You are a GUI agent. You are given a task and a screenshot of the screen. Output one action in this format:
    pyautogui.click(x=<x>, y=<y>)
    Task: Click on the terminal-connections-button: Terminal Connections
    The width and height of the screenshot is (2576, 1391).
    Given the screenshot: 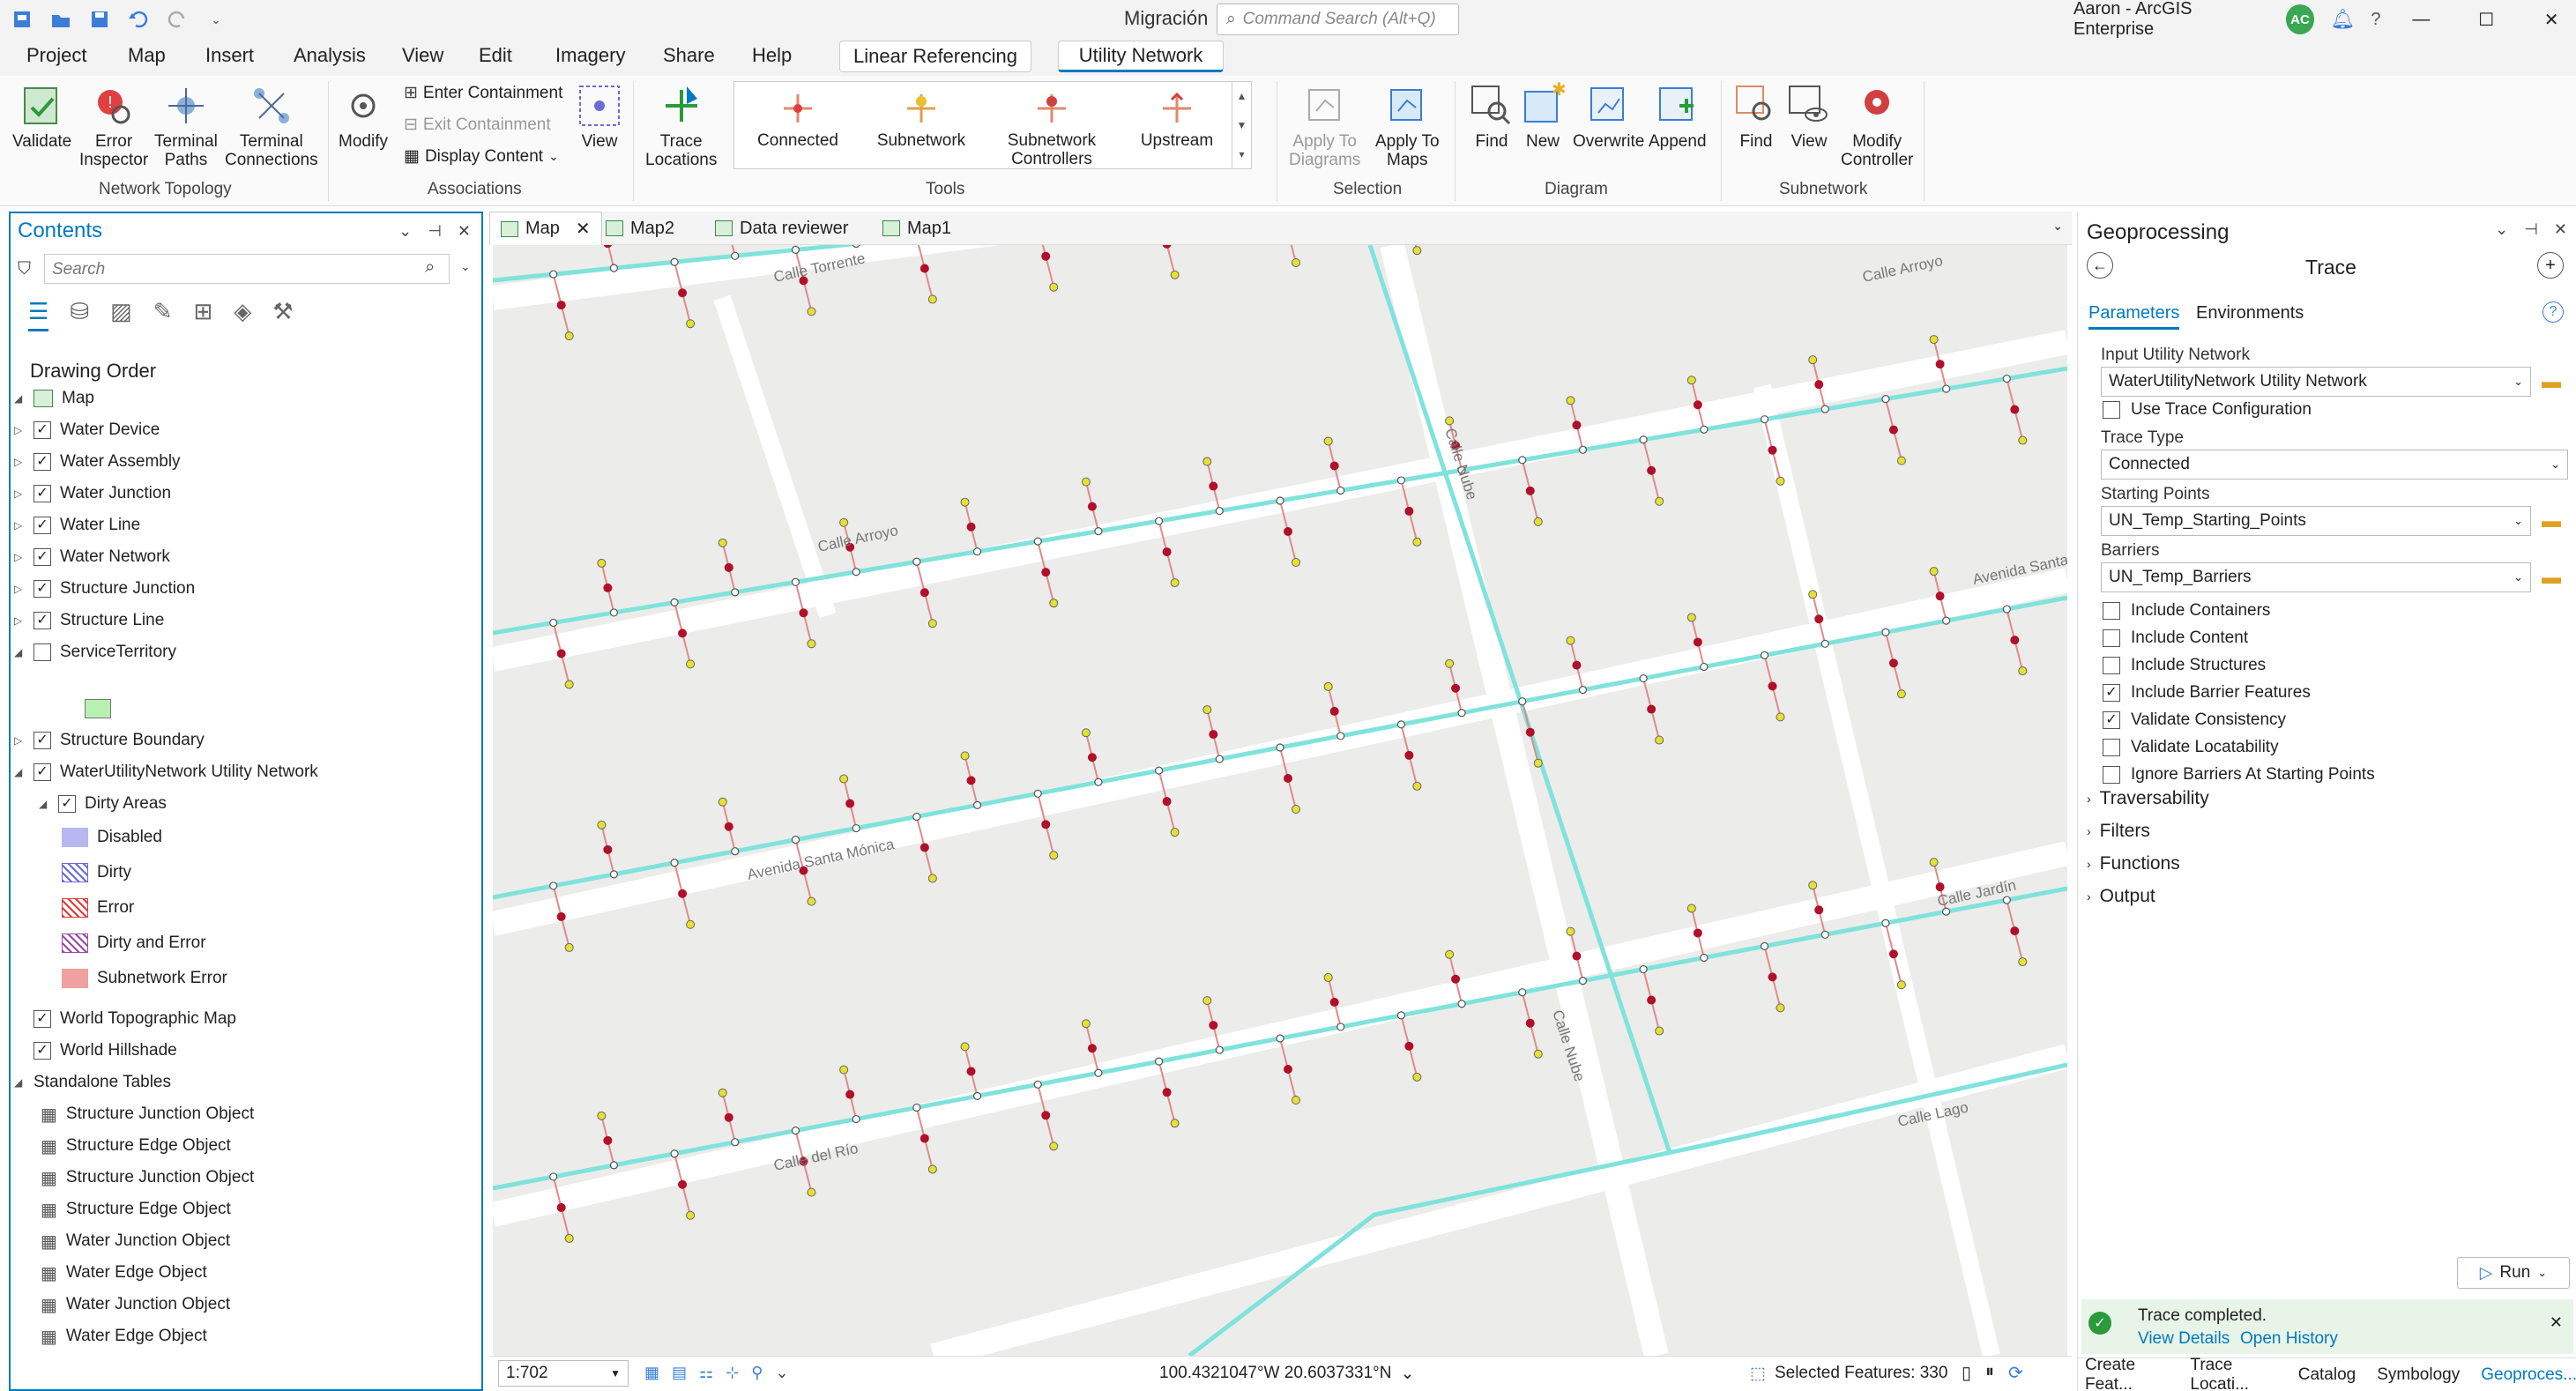 What is the action you would take?
    pyautogui.click(x=272, y=125)
    